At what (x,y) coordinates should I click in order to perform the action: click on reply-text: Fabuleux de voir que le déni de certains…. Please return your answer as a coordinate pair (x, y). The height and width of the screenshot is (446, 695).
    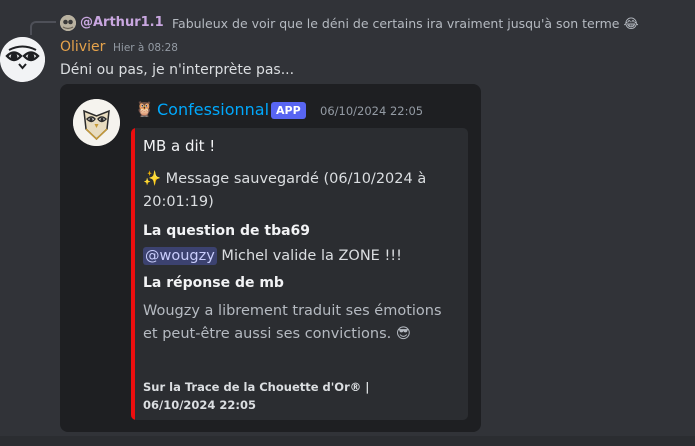
    Looking at the image, I should click on (405, 24).